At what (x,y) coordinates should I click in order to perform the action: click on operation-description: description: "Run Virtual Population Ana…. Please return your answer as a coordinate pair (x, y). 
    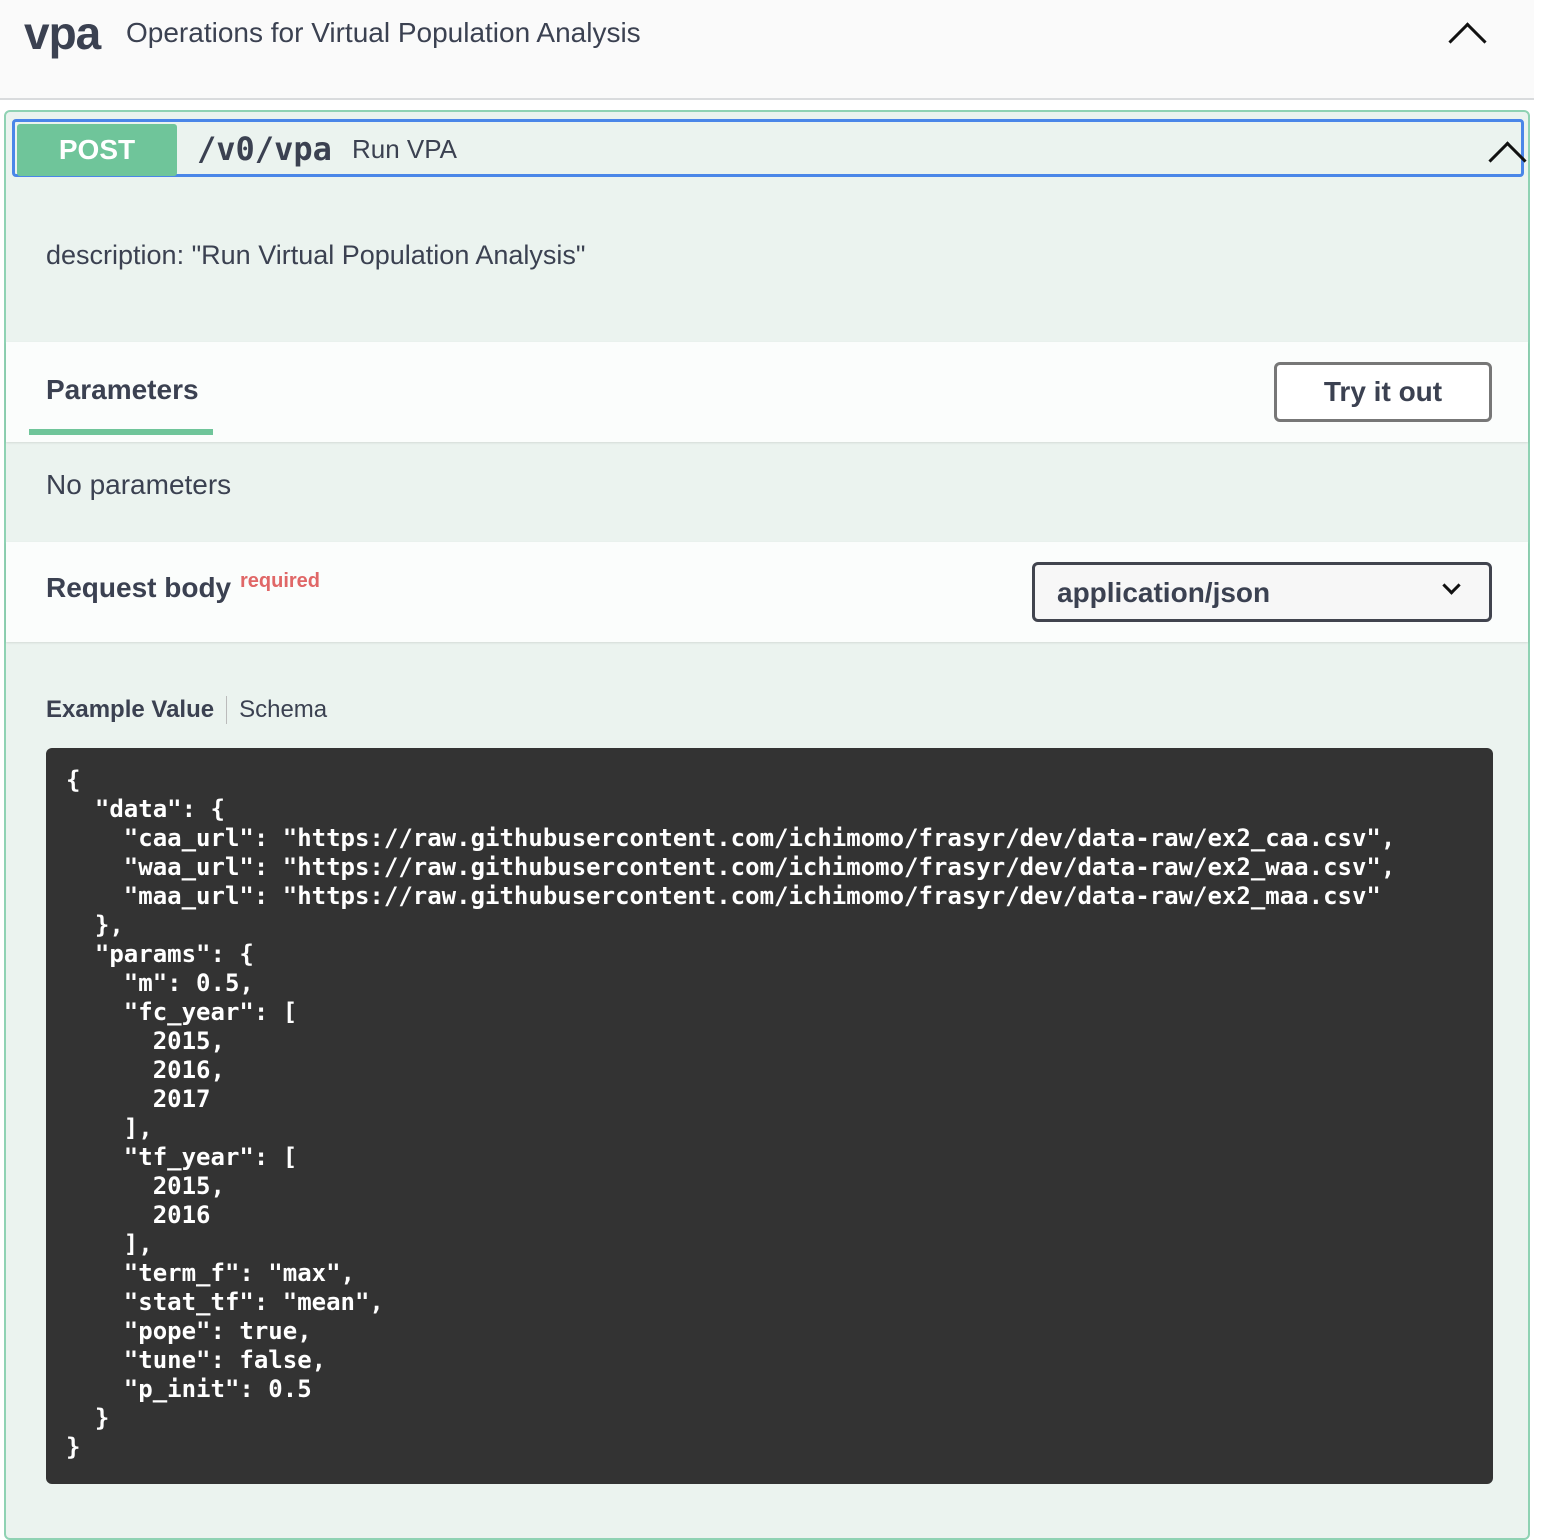
    Looking at the image, I should click on (316, 255).